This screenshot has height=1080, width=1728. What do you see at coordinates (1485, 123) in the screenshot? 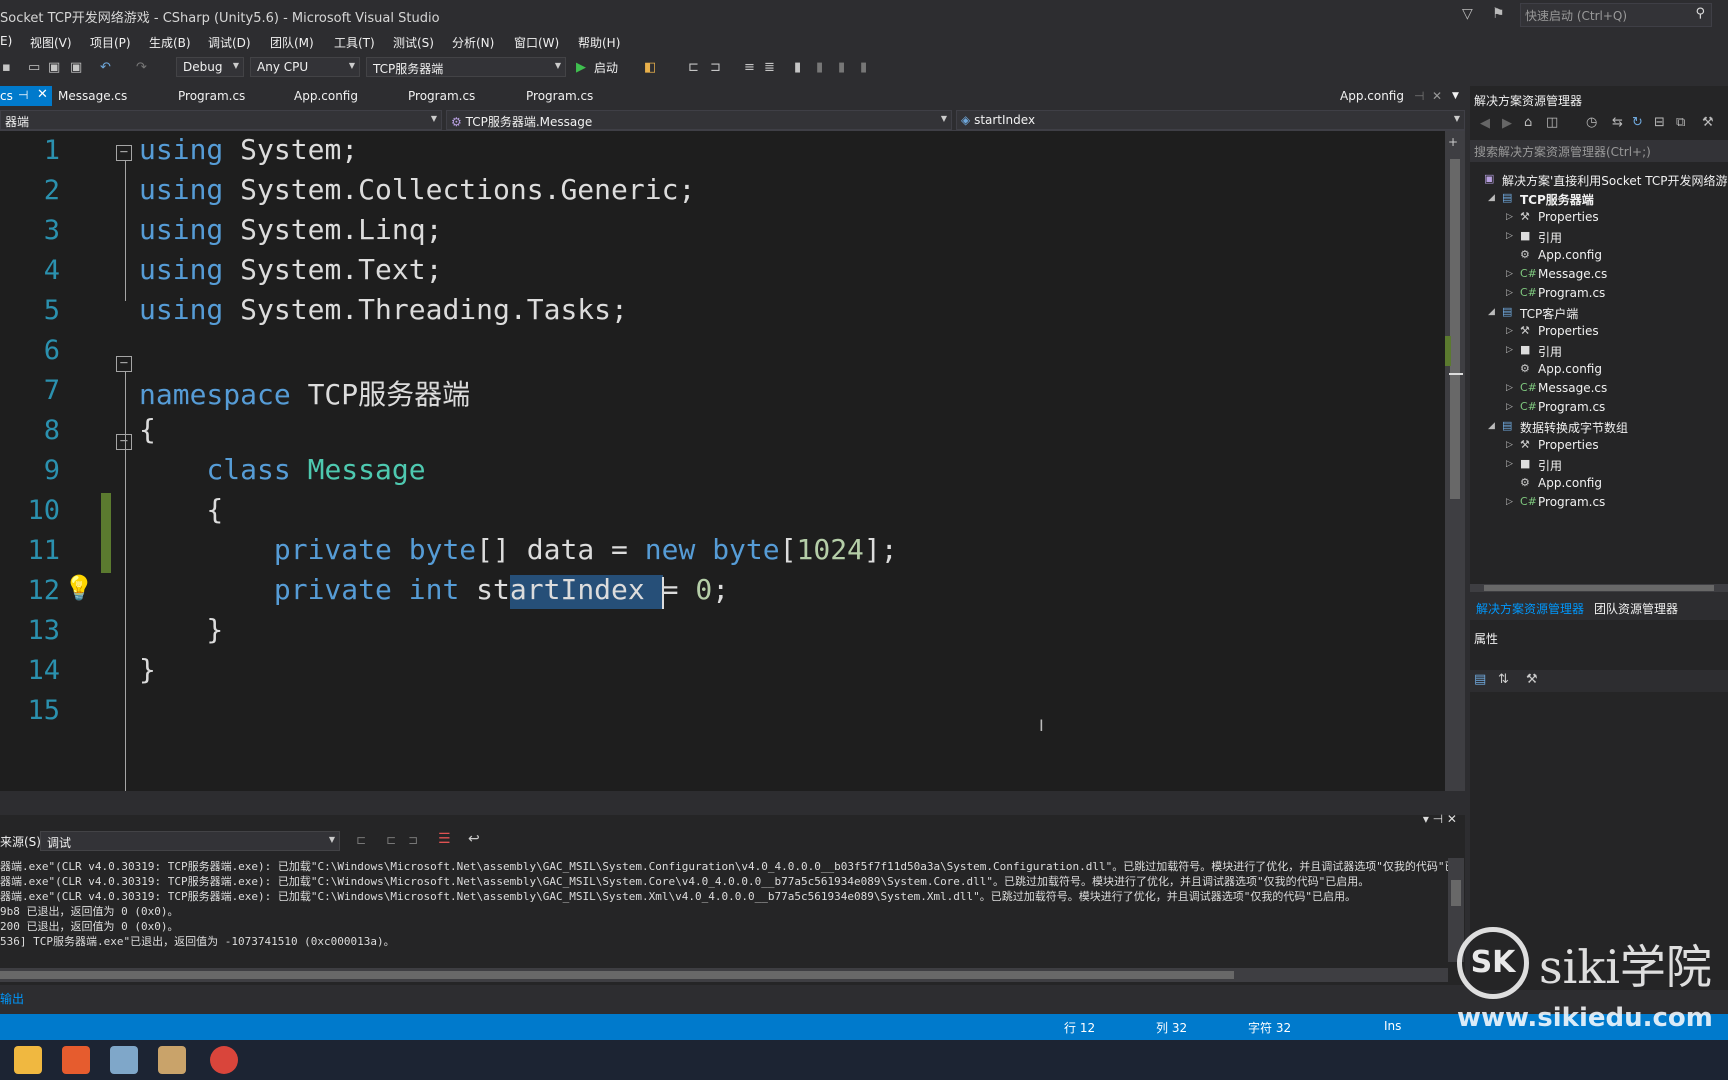
I see `back-icon: ◀` at bounding box center [1485, 123].